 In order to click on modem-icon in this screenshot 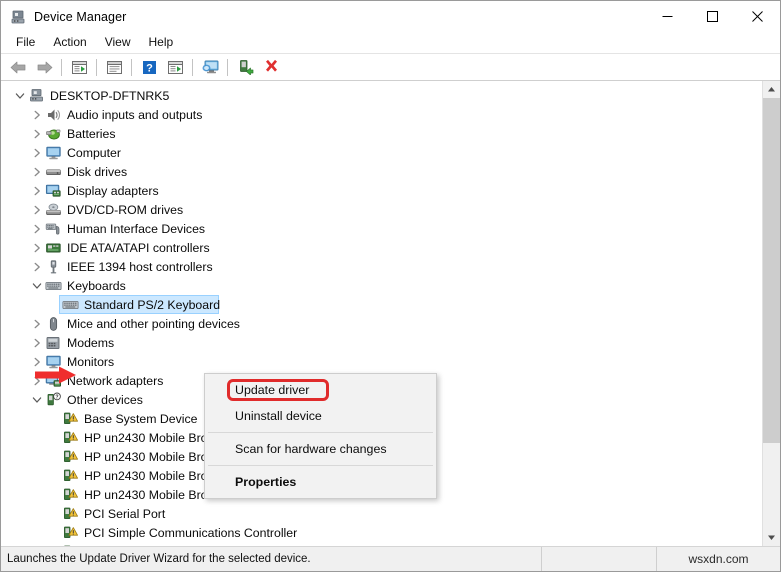, I will do `click(53, 343)`.